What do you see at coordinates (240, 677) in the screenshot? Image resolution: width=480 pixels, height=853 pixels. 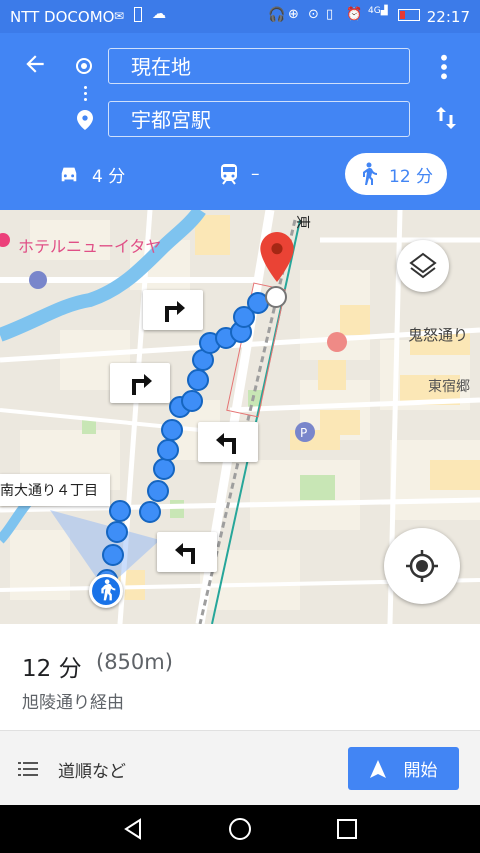 I see `route-summary: 12 分 (850m) 旭陵通り経由` at bounding box center [240, 677].